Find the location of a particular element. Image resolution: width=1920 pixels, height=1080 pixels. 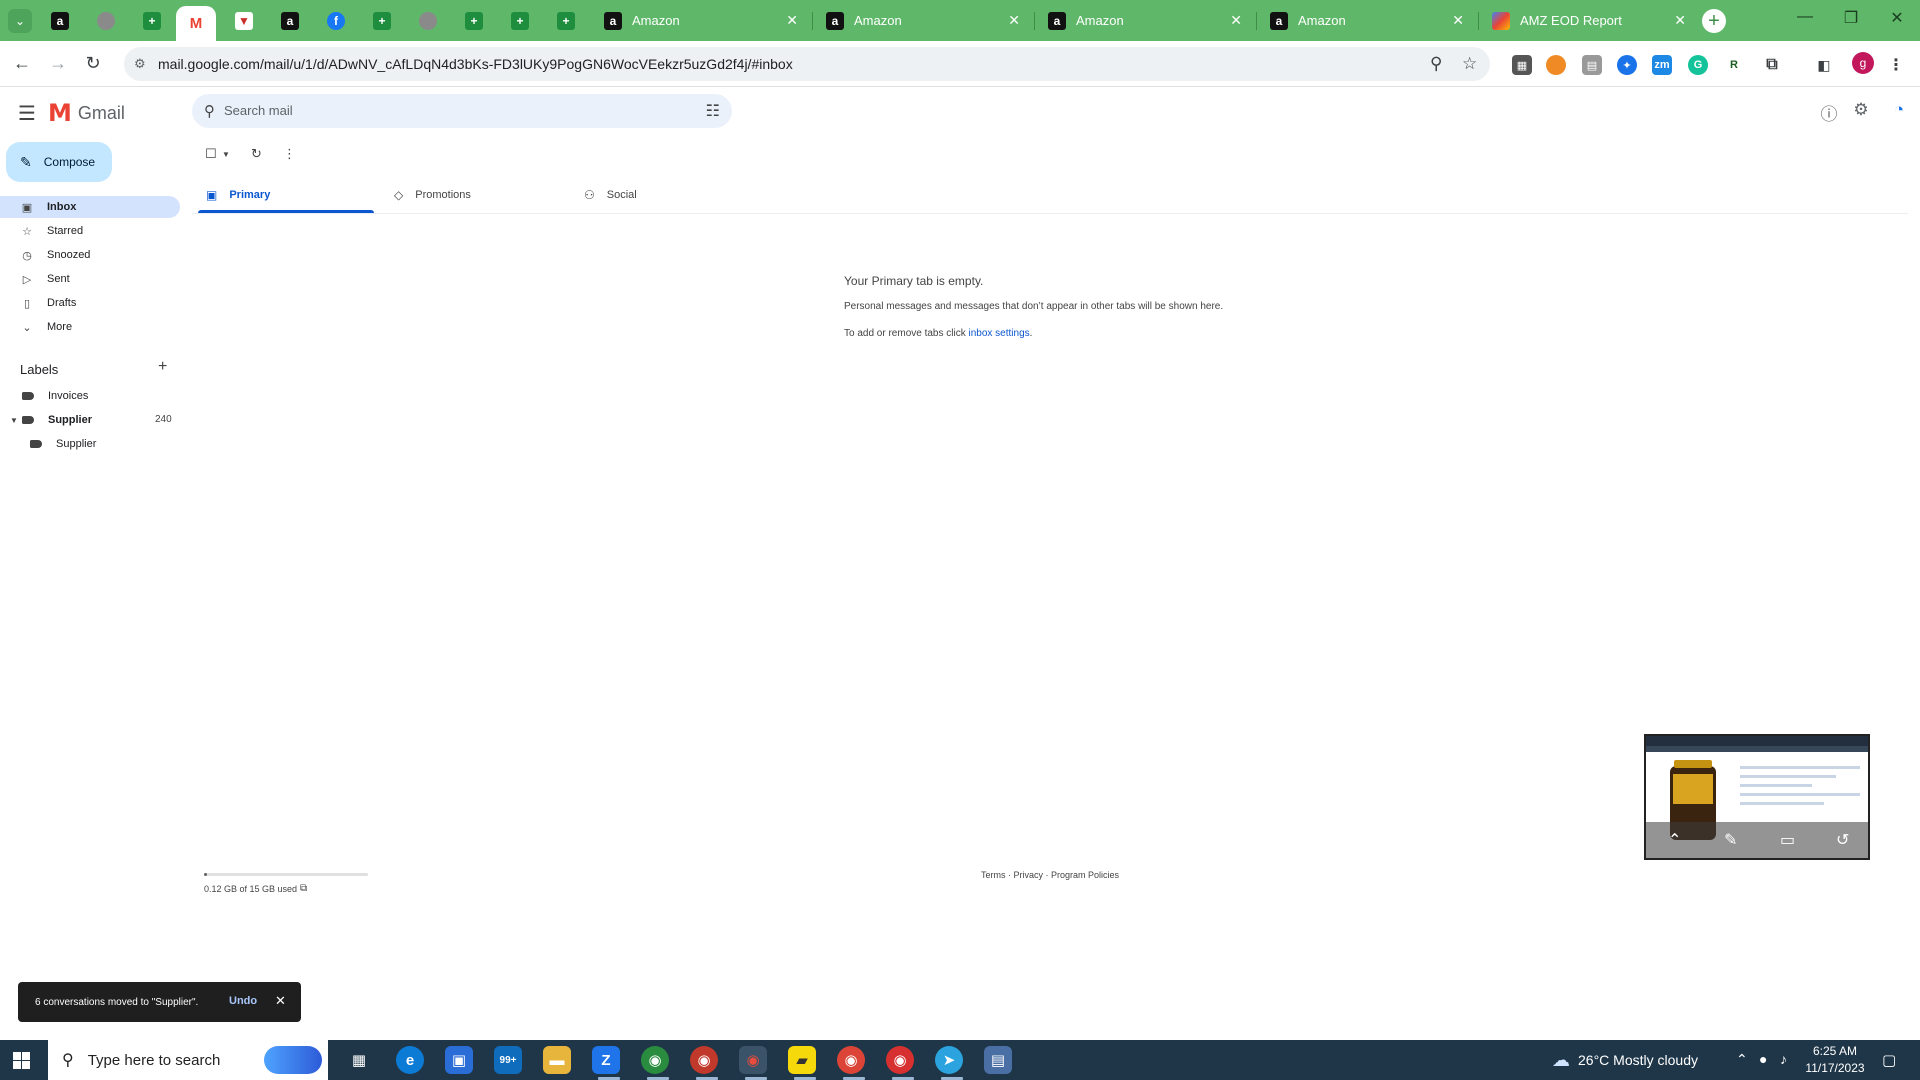

speaker-icon: ♪ is located at coordinates (1783, 1059).